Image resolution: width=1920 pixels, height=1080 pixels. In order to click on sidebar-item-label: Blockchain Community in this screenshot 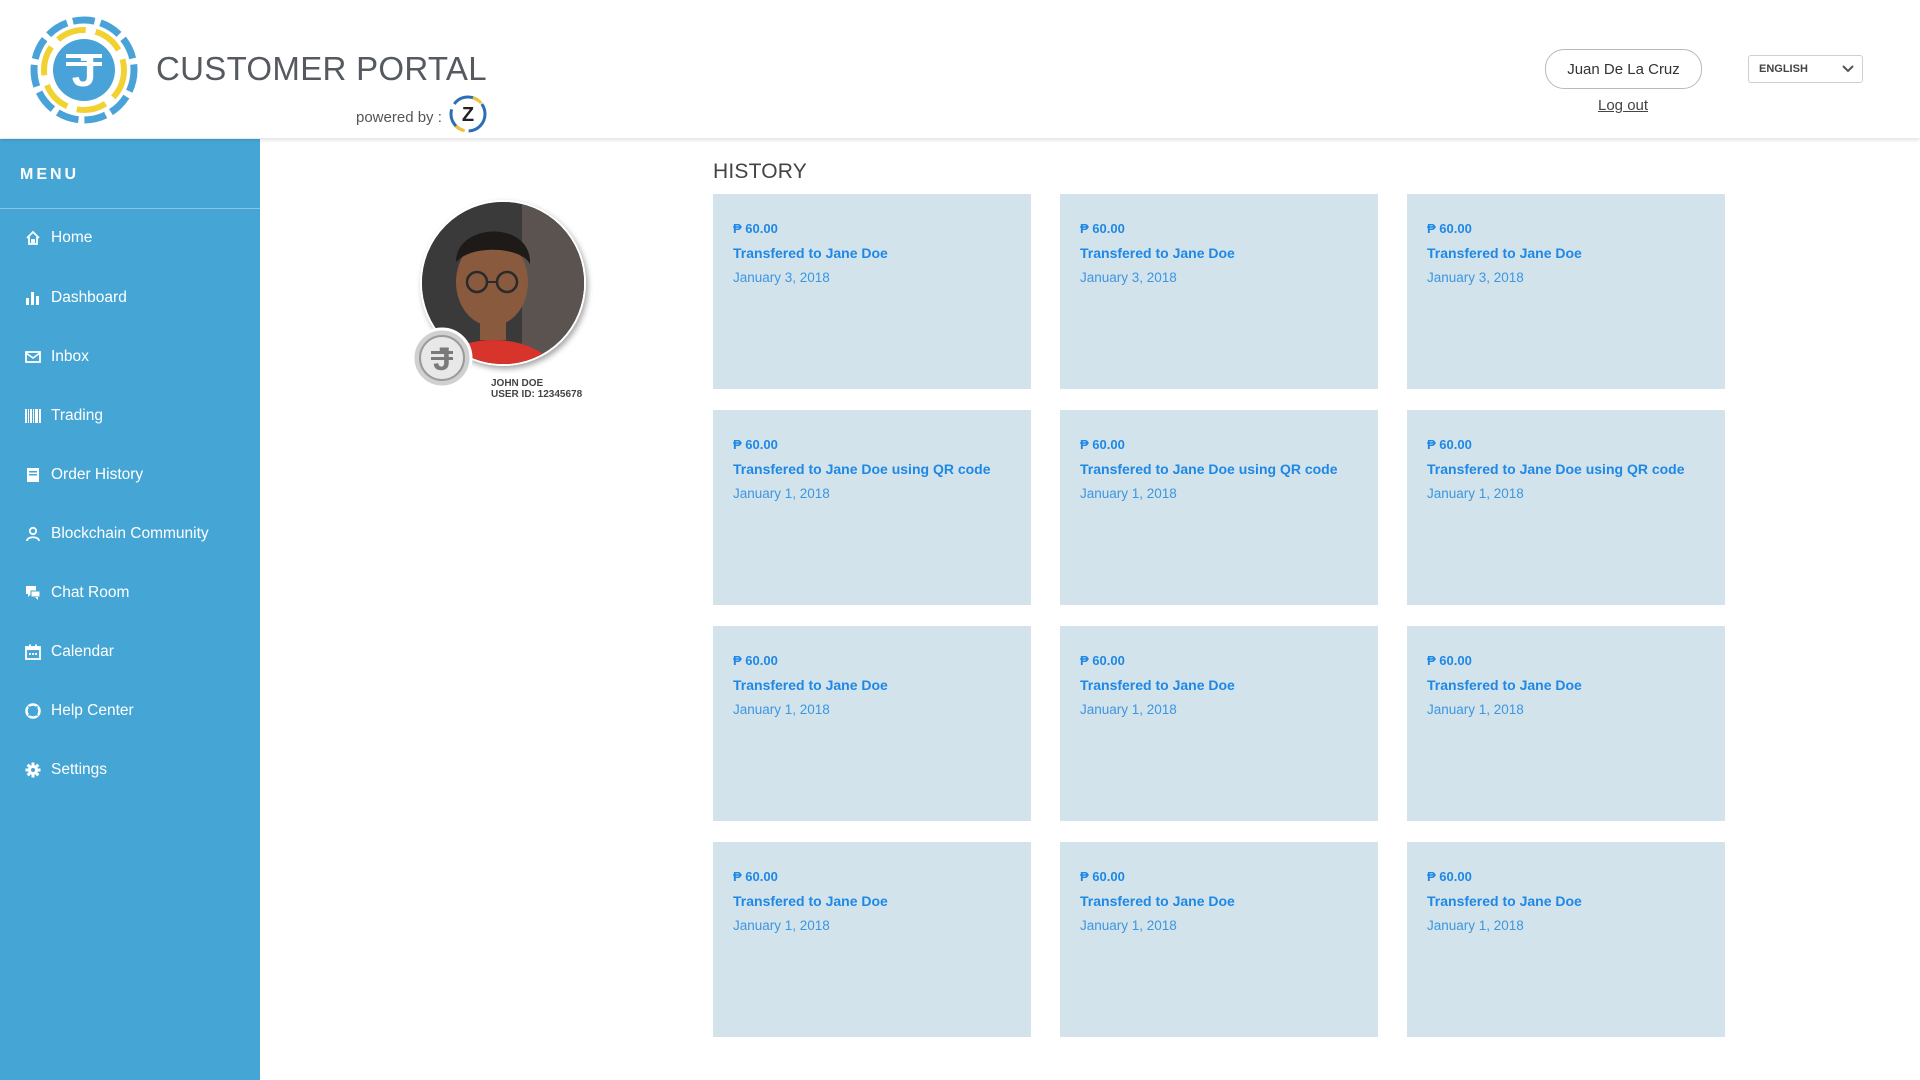, I will do `click(130, 533)`.